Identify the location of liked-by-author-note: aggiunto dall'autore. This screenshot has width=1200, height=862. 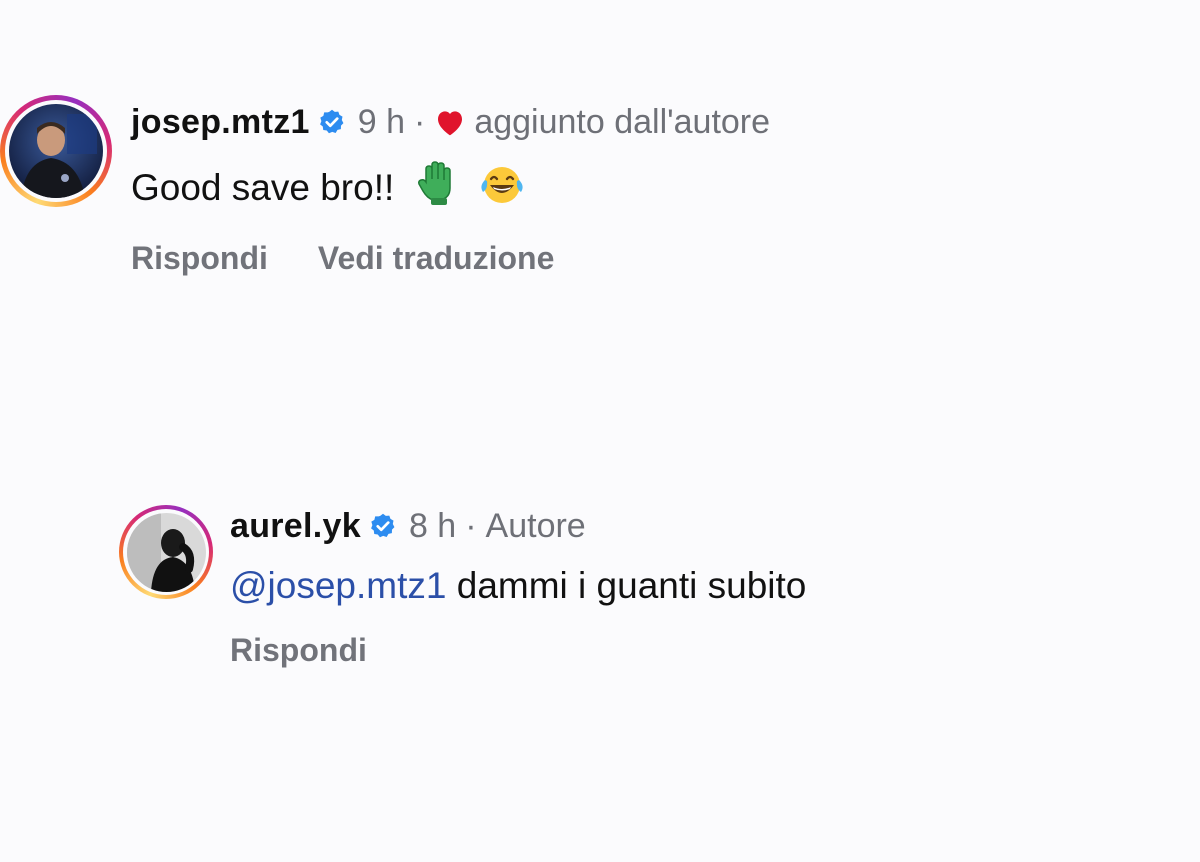
(622, 122).